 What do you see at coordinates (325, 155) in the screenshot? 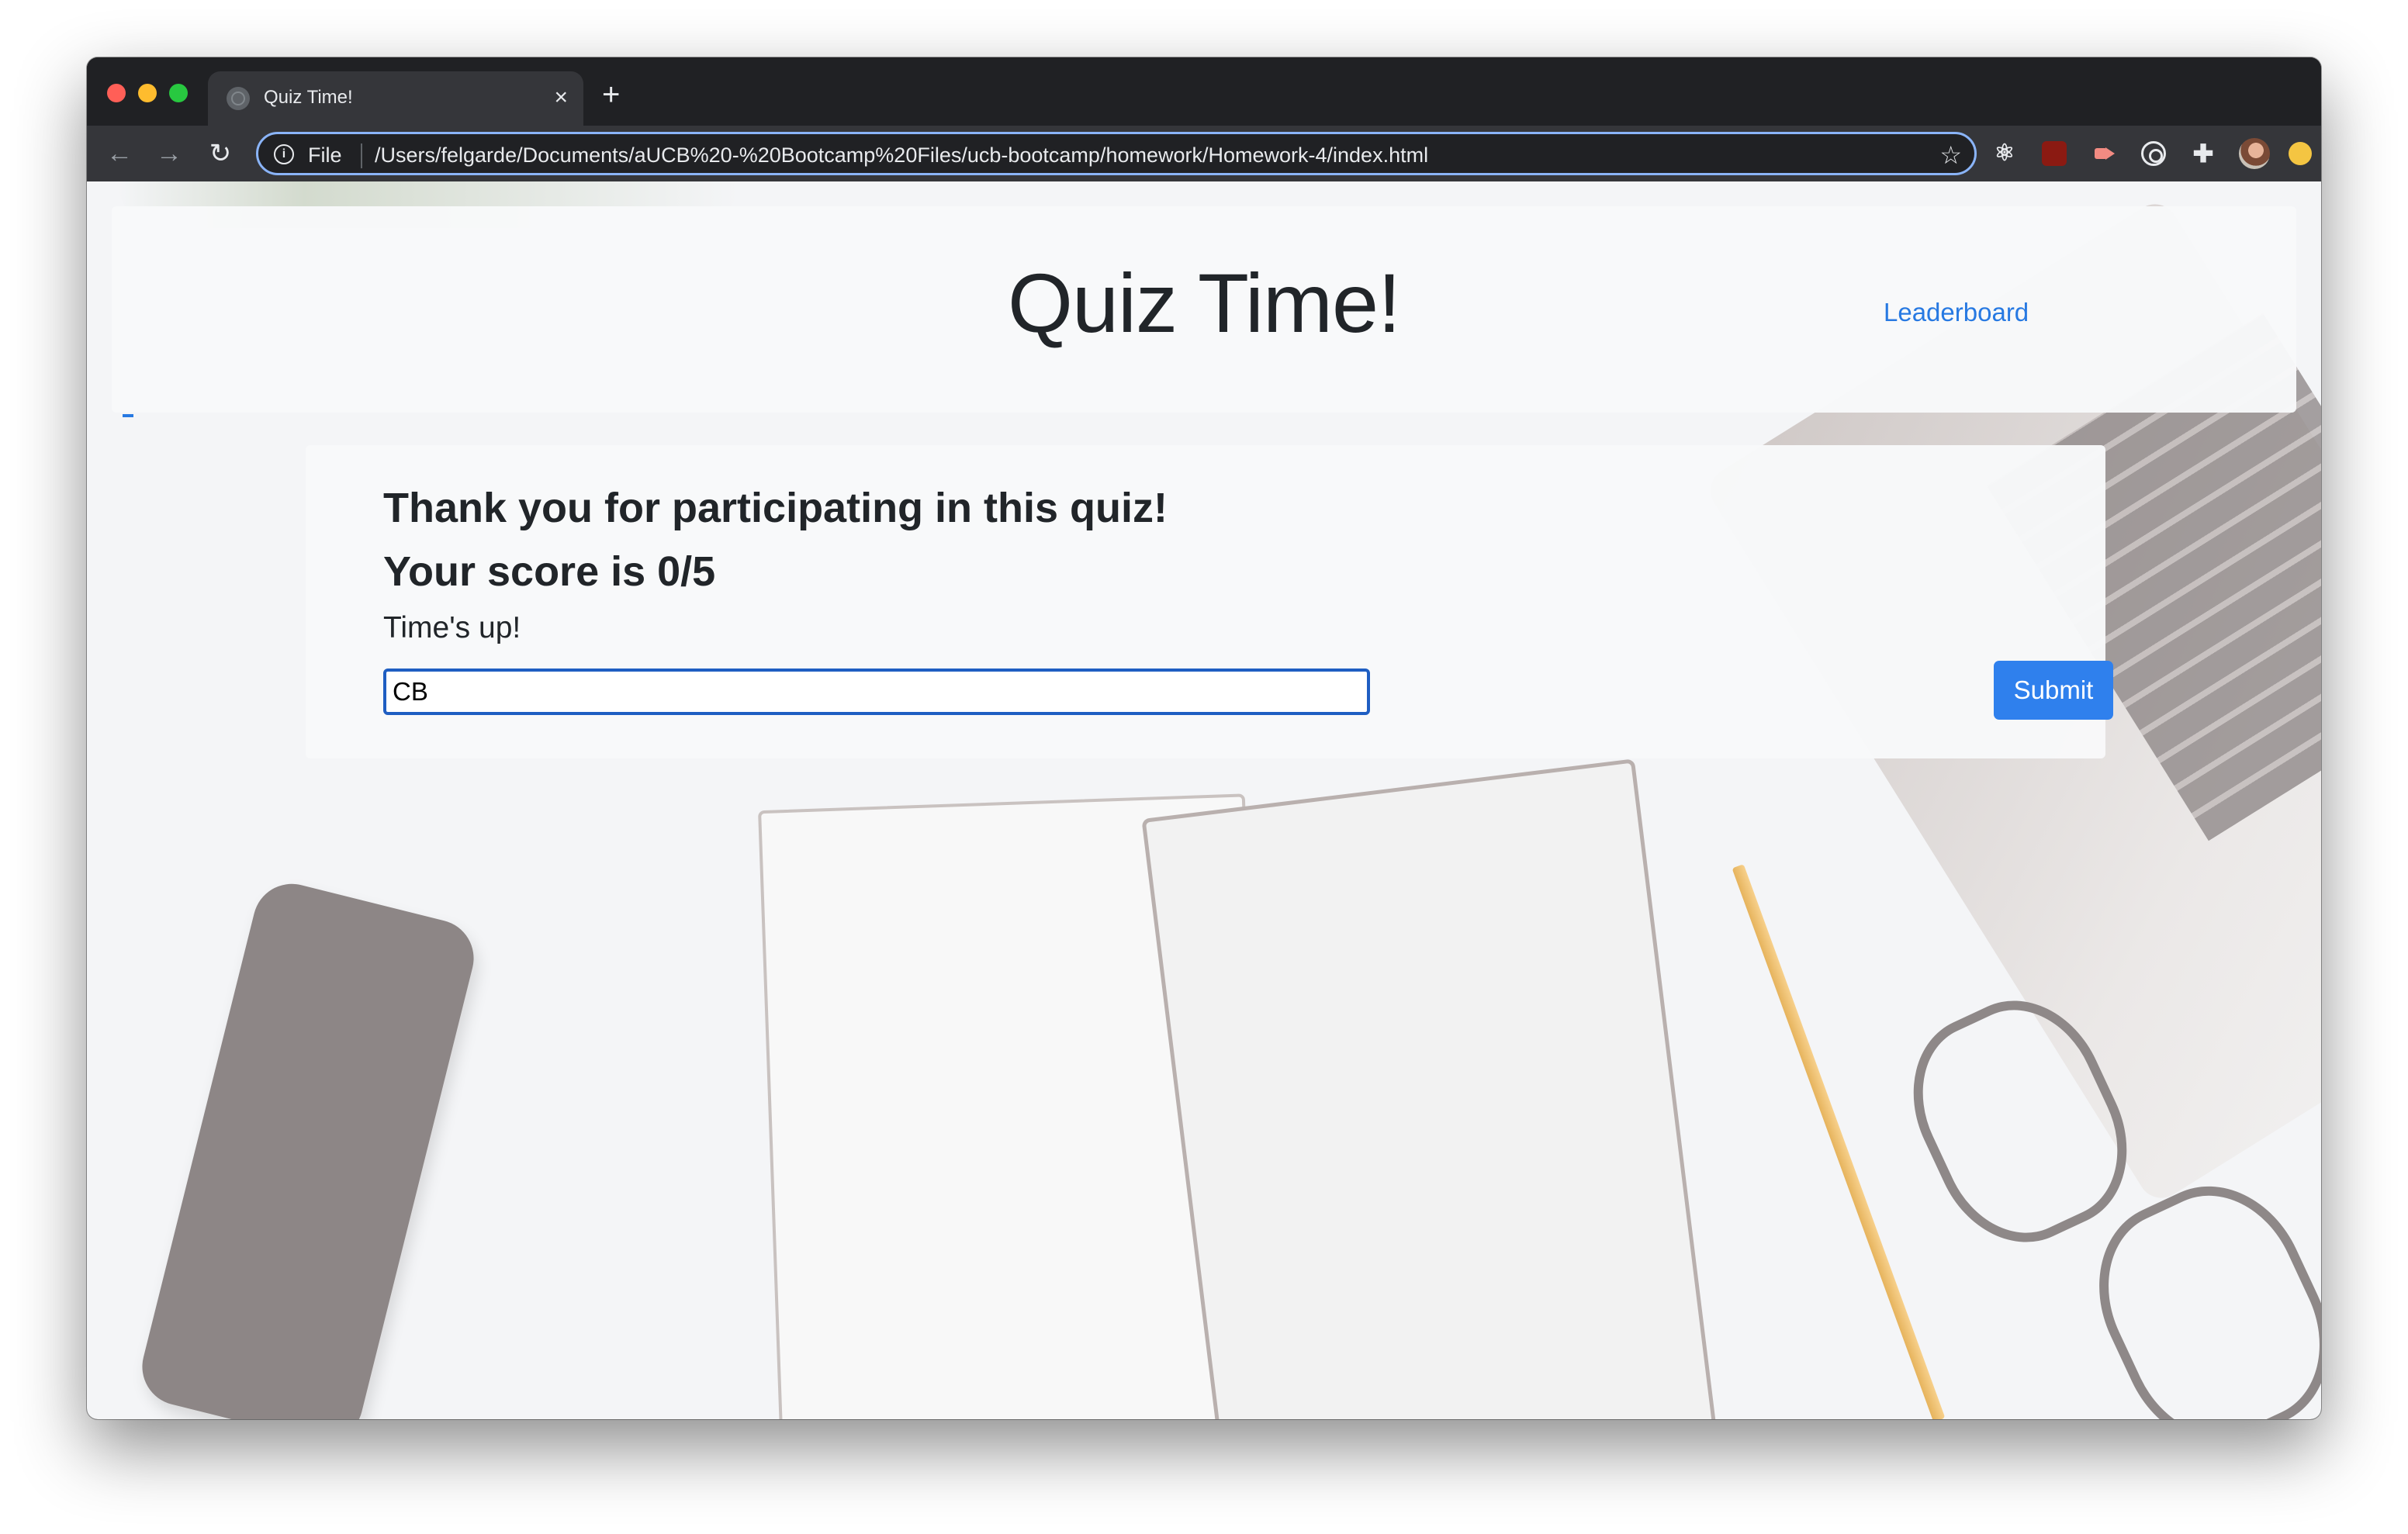
I see `address-scheme: File` at bounding box center [325, 155].